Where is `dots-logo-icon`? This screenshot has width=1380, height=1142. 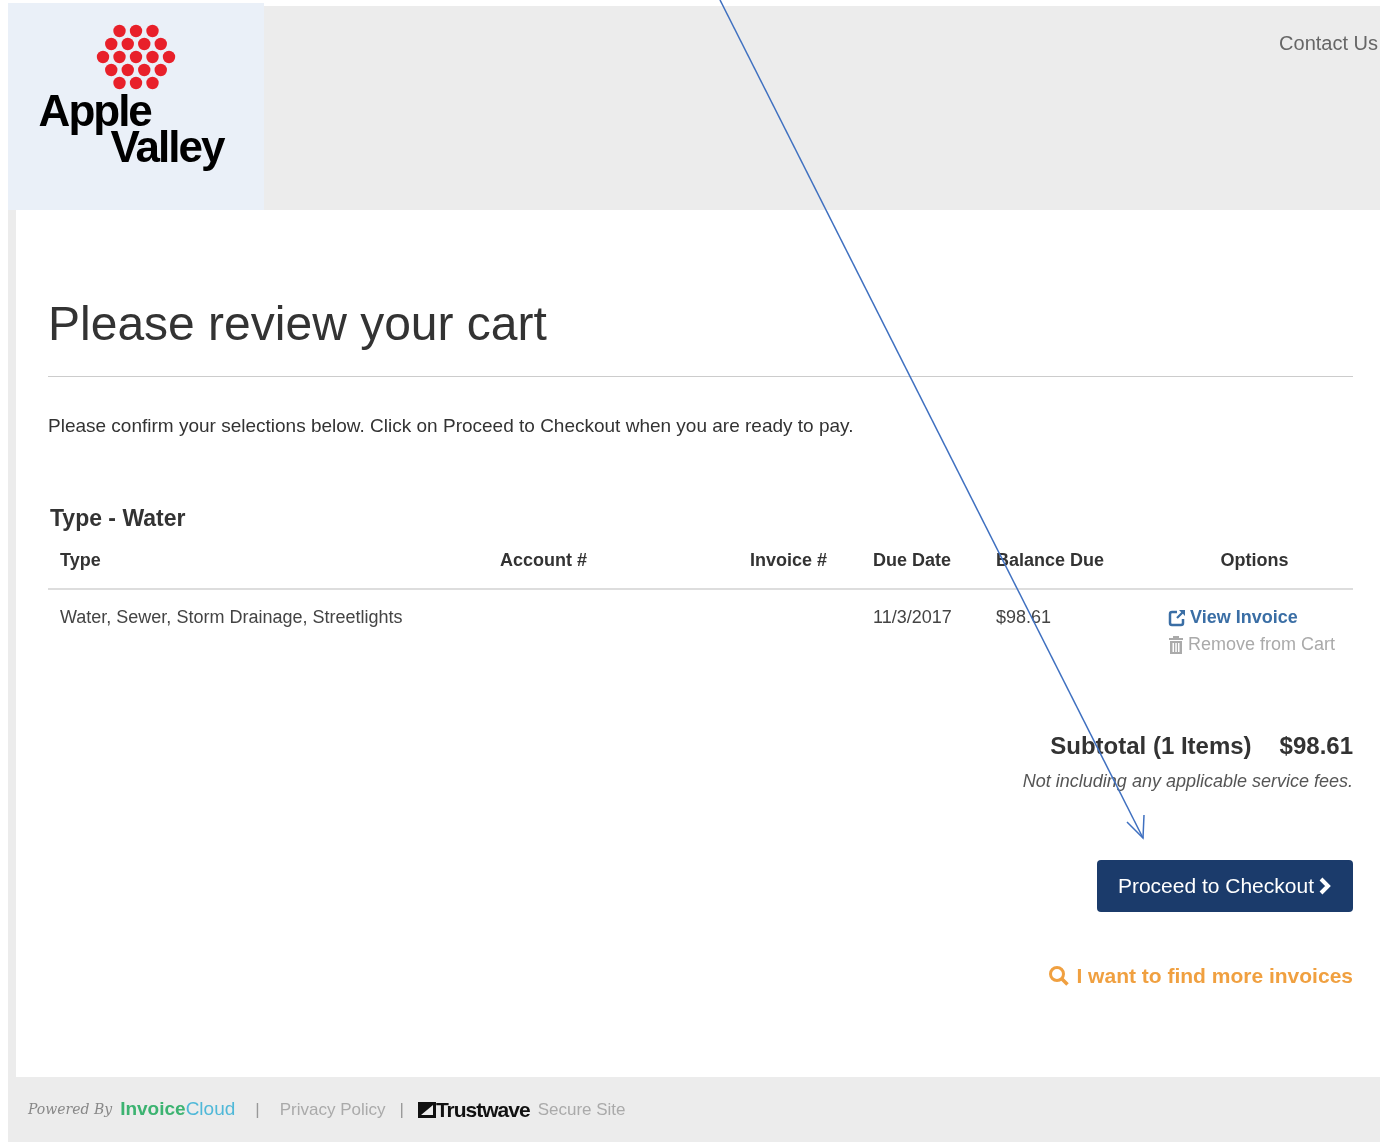 dots-logo-icon is located at coordinates (136, 57).